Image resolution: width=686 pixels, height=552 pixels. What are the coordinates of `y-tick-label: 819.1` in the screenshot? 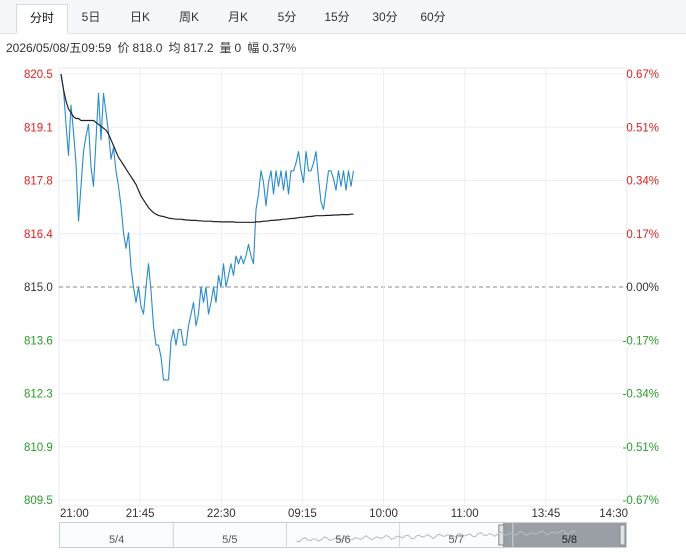 It's located at (38, 128).